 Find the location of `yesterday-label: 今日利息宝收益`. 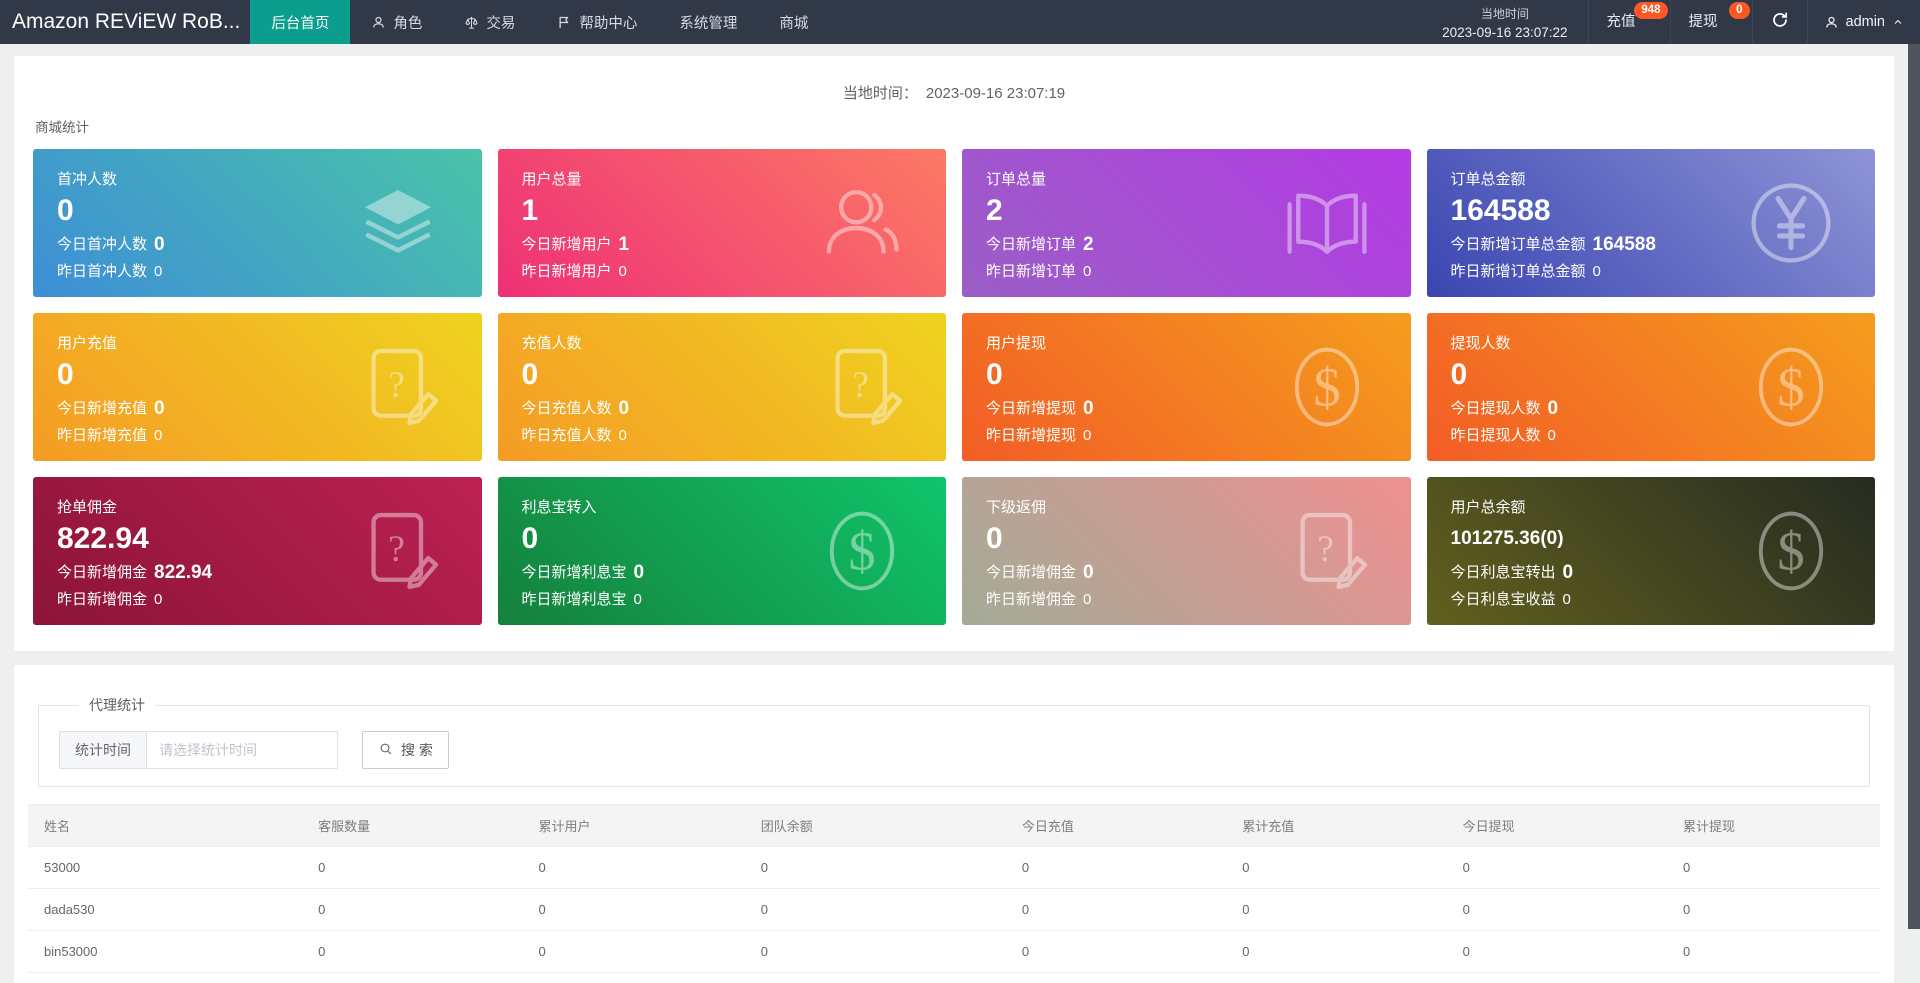

yesterday-label: 今日利息宝收益 is located at coordinates (1503, 599).